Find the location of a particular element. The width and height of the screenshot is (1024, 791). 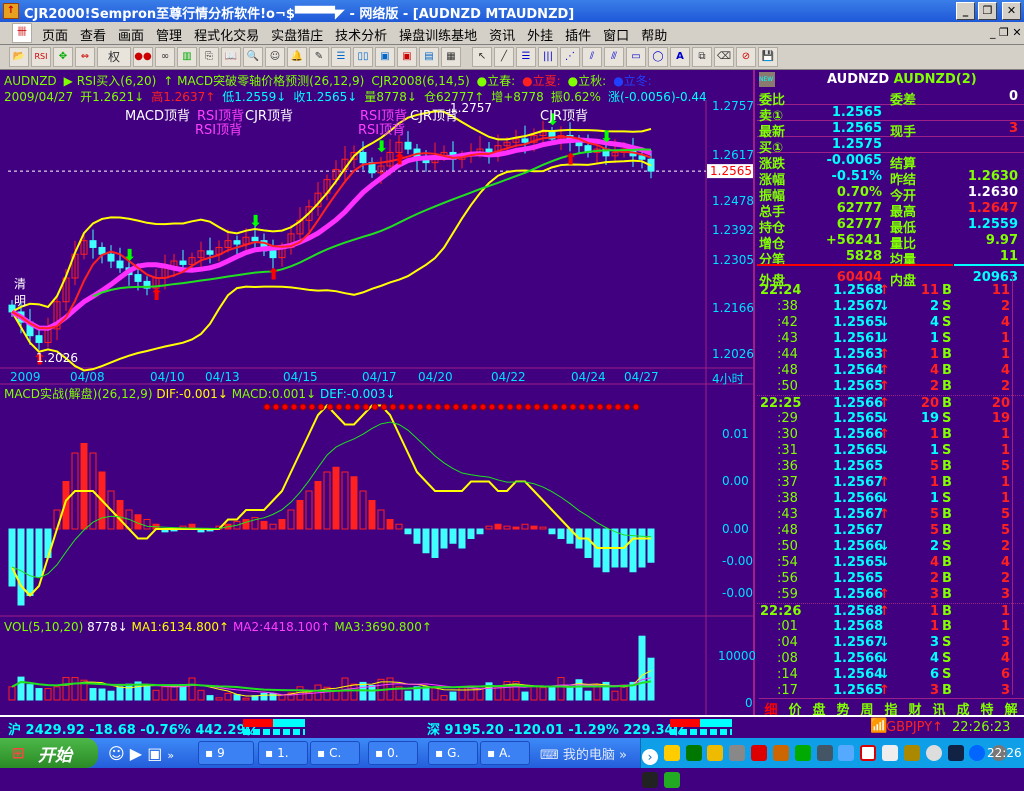

text-tool-icon: A is located at coordinates (680, 57).